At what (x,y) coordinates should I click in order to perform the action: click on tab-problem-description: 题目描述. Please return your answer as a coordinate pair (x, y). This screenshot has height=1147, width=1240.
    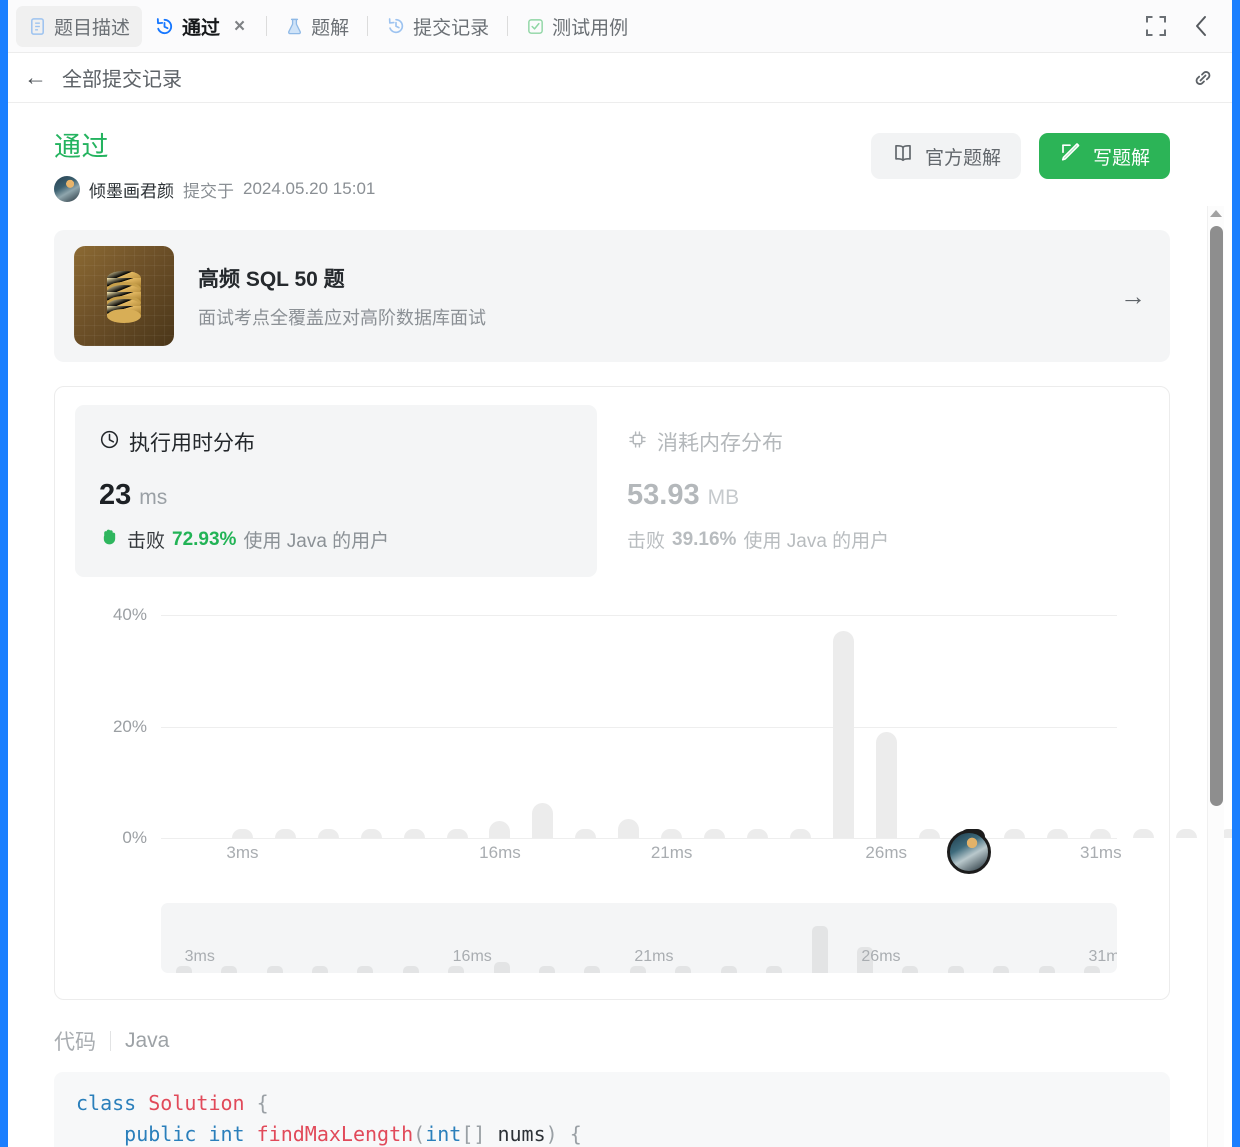
    Looking at the image, I should click on (79, 26).